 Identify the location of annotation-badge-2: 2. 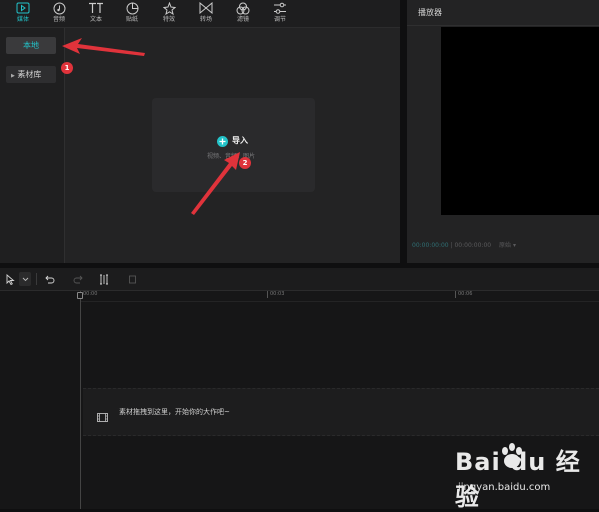
(245, 163).